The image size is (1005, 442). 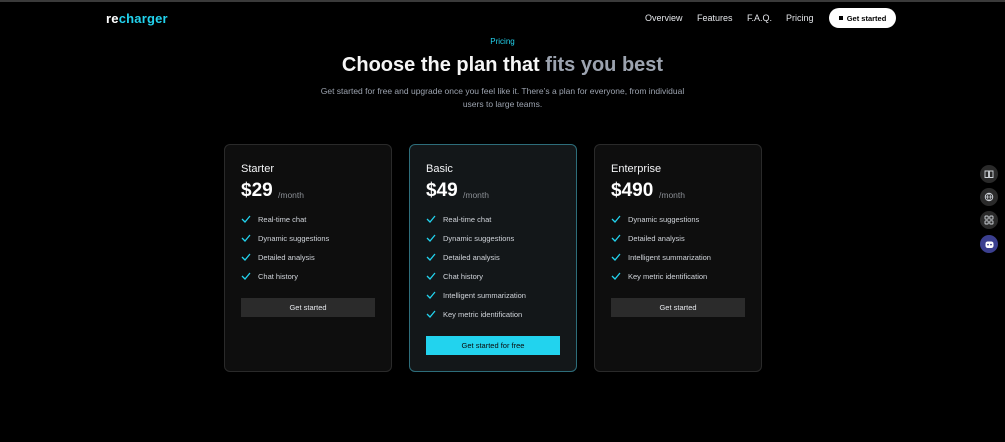 What do you see at coordinates (715, 18) in the screenshot?
I see `nav-features: Features` at bounding box center [715, 18].